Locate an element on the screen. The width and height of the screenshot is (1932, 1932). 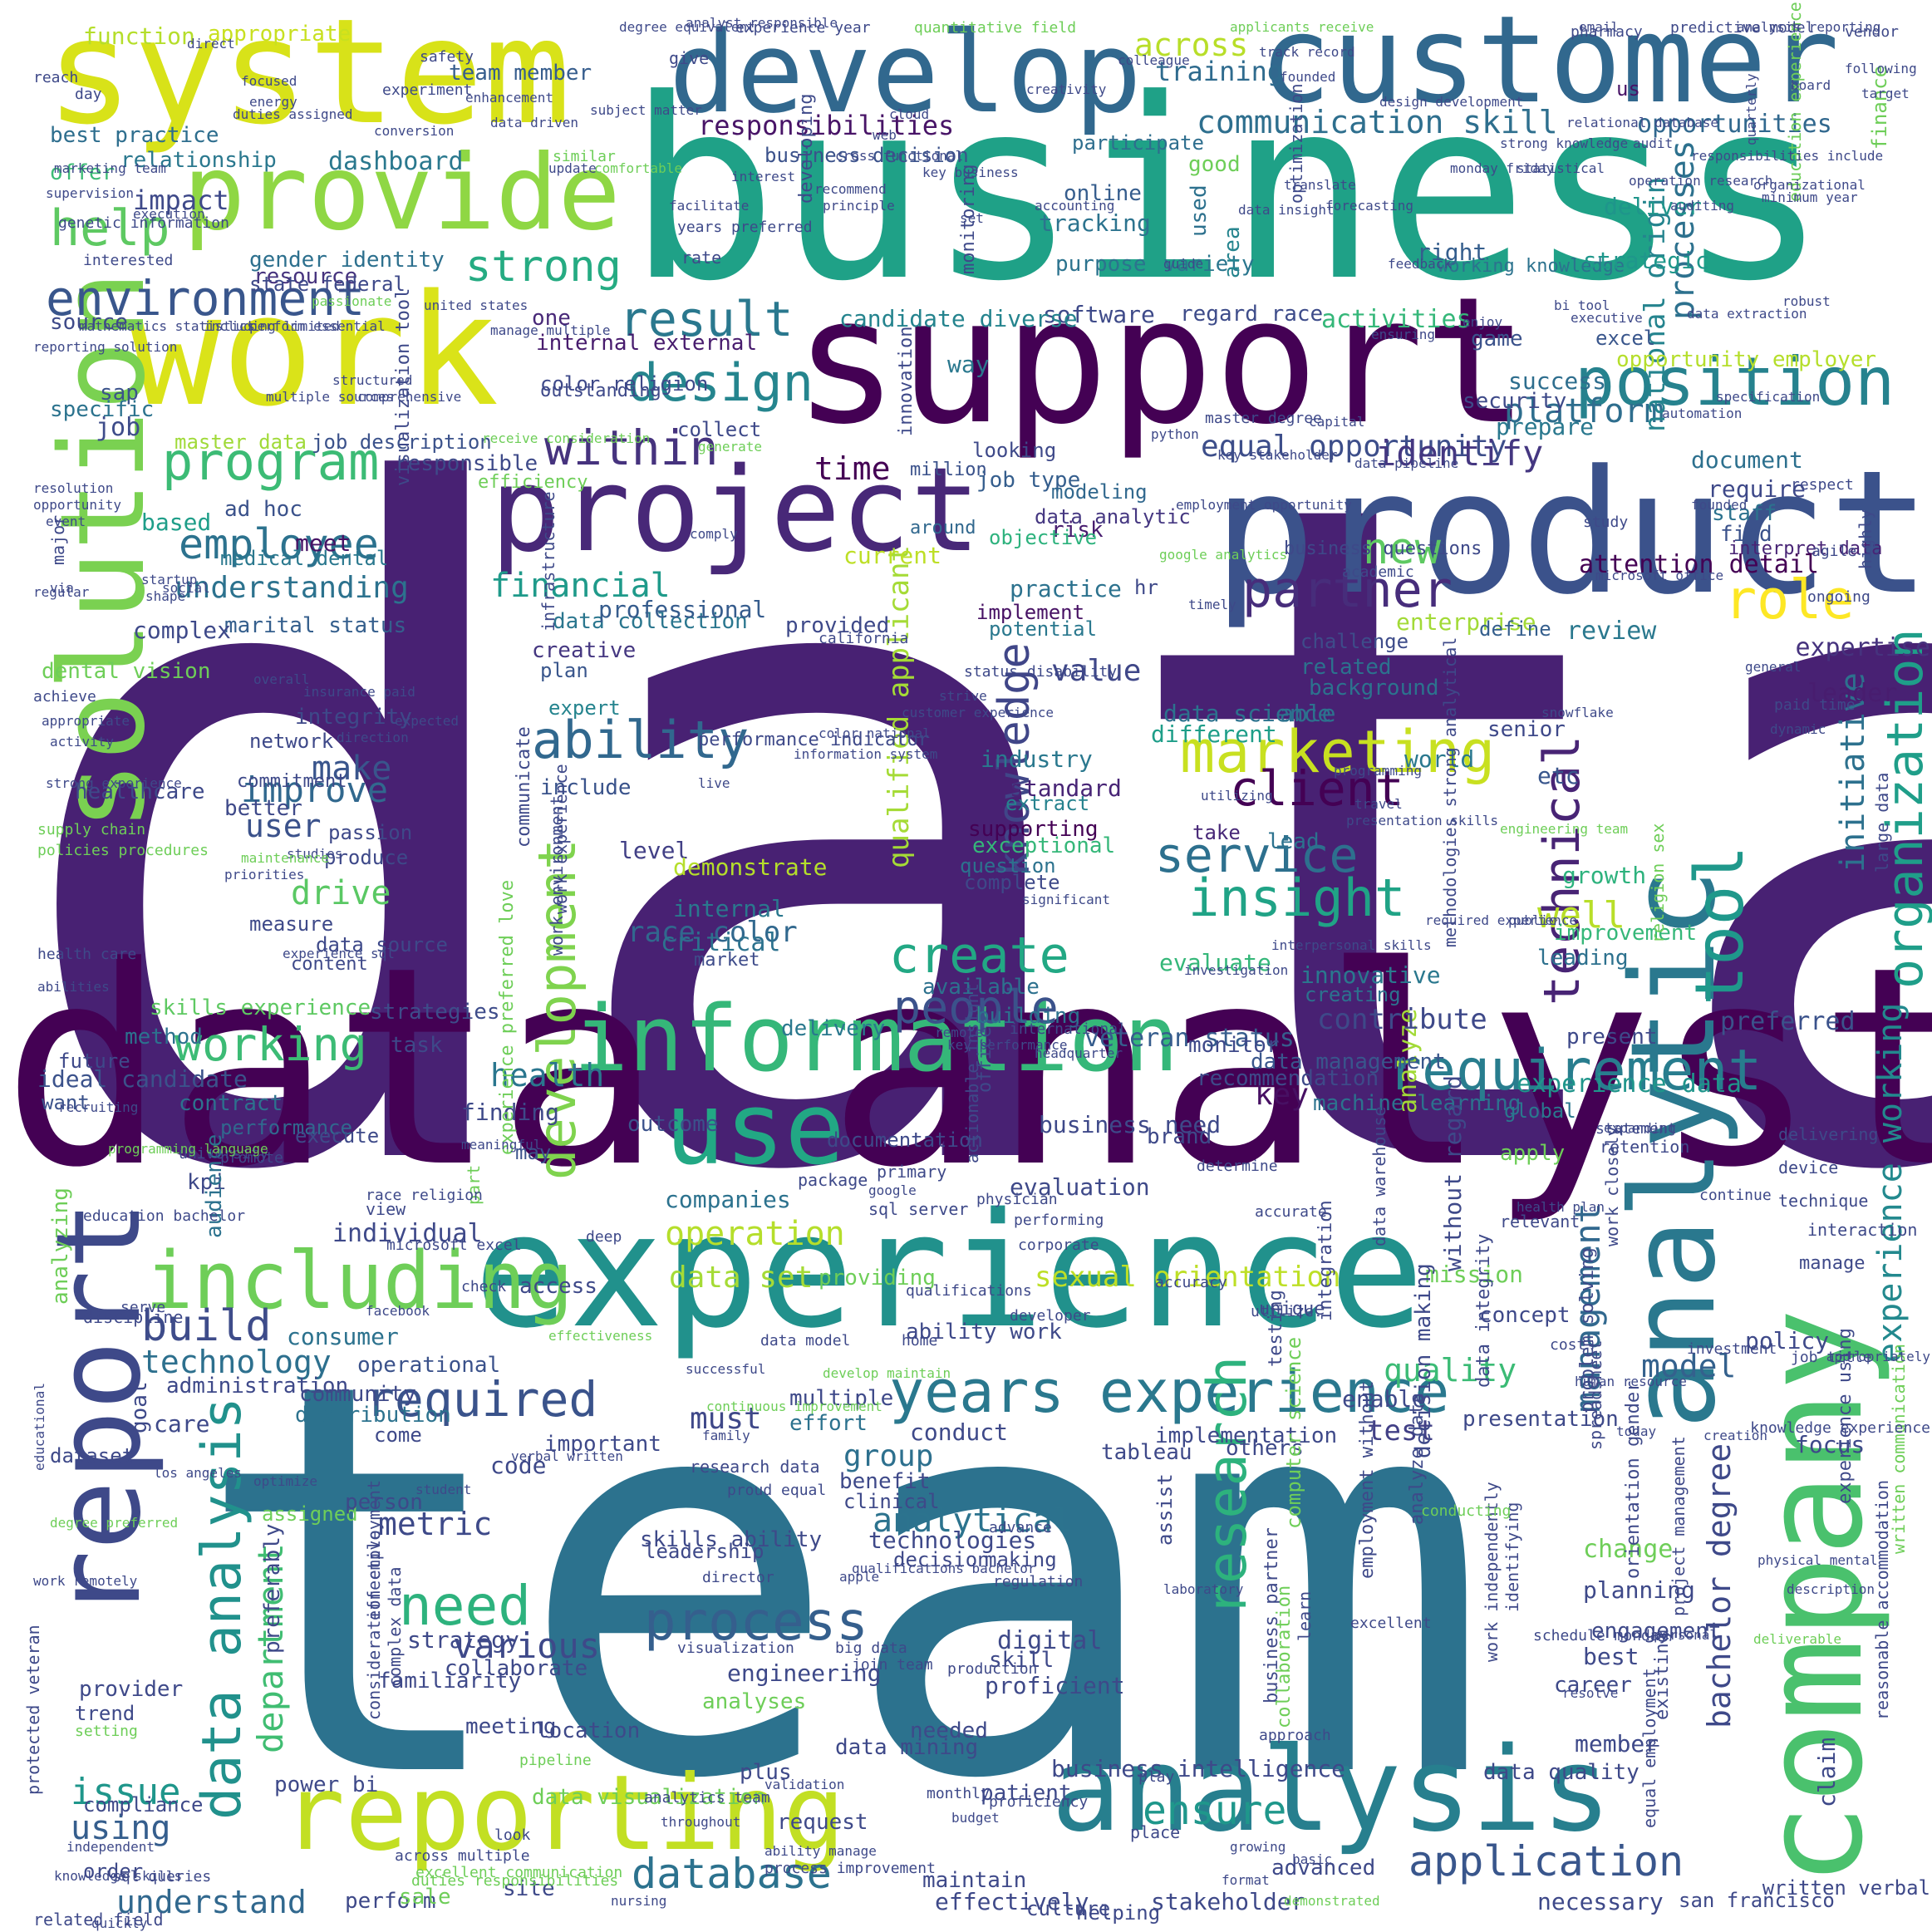
cloud-word: developer is located at coordinates (1050, 1316).